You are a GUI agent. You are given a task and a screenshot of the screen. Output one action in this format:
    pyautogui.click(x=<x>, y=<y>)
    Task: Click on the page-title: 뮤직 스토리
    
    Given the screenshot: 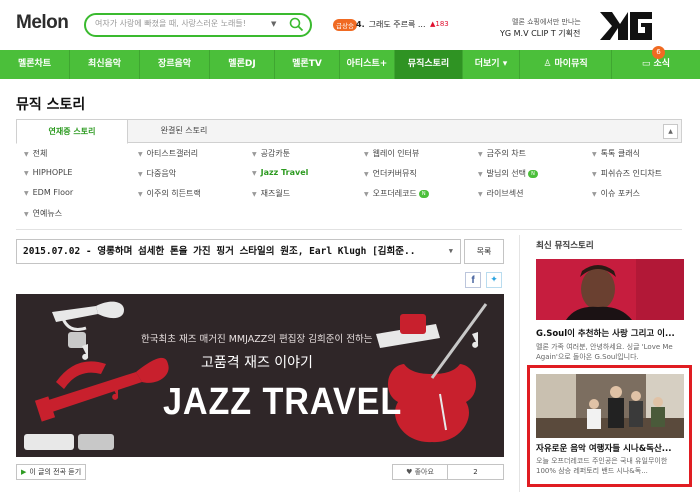 What is the action you would take?
    pyautogui.click(x=51, y=105)
    